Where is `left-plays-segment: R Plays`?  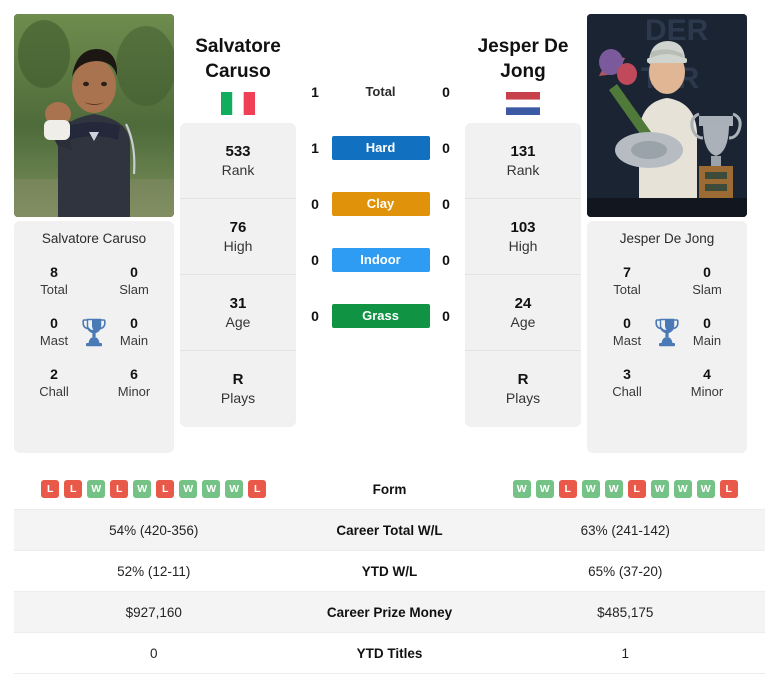
left-plays-segment: R Plays is located at coordinates (238, 389).